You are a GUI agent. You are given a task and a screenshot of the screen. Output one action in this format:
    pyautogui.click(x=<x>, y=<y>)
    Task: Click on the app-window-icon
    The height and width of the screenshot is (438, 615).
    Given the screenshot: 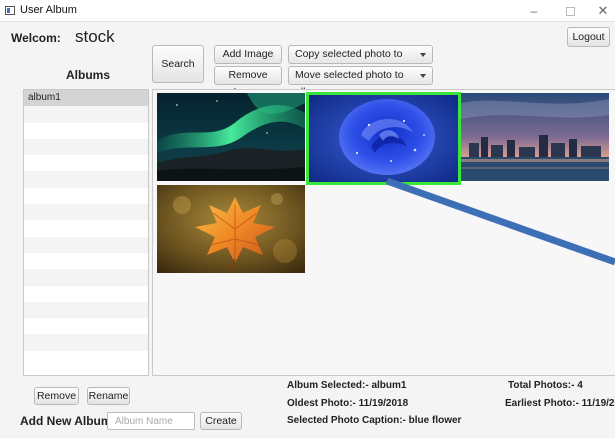 What is the action you would take?
    pyautogui.click(x=10, y=10)
    